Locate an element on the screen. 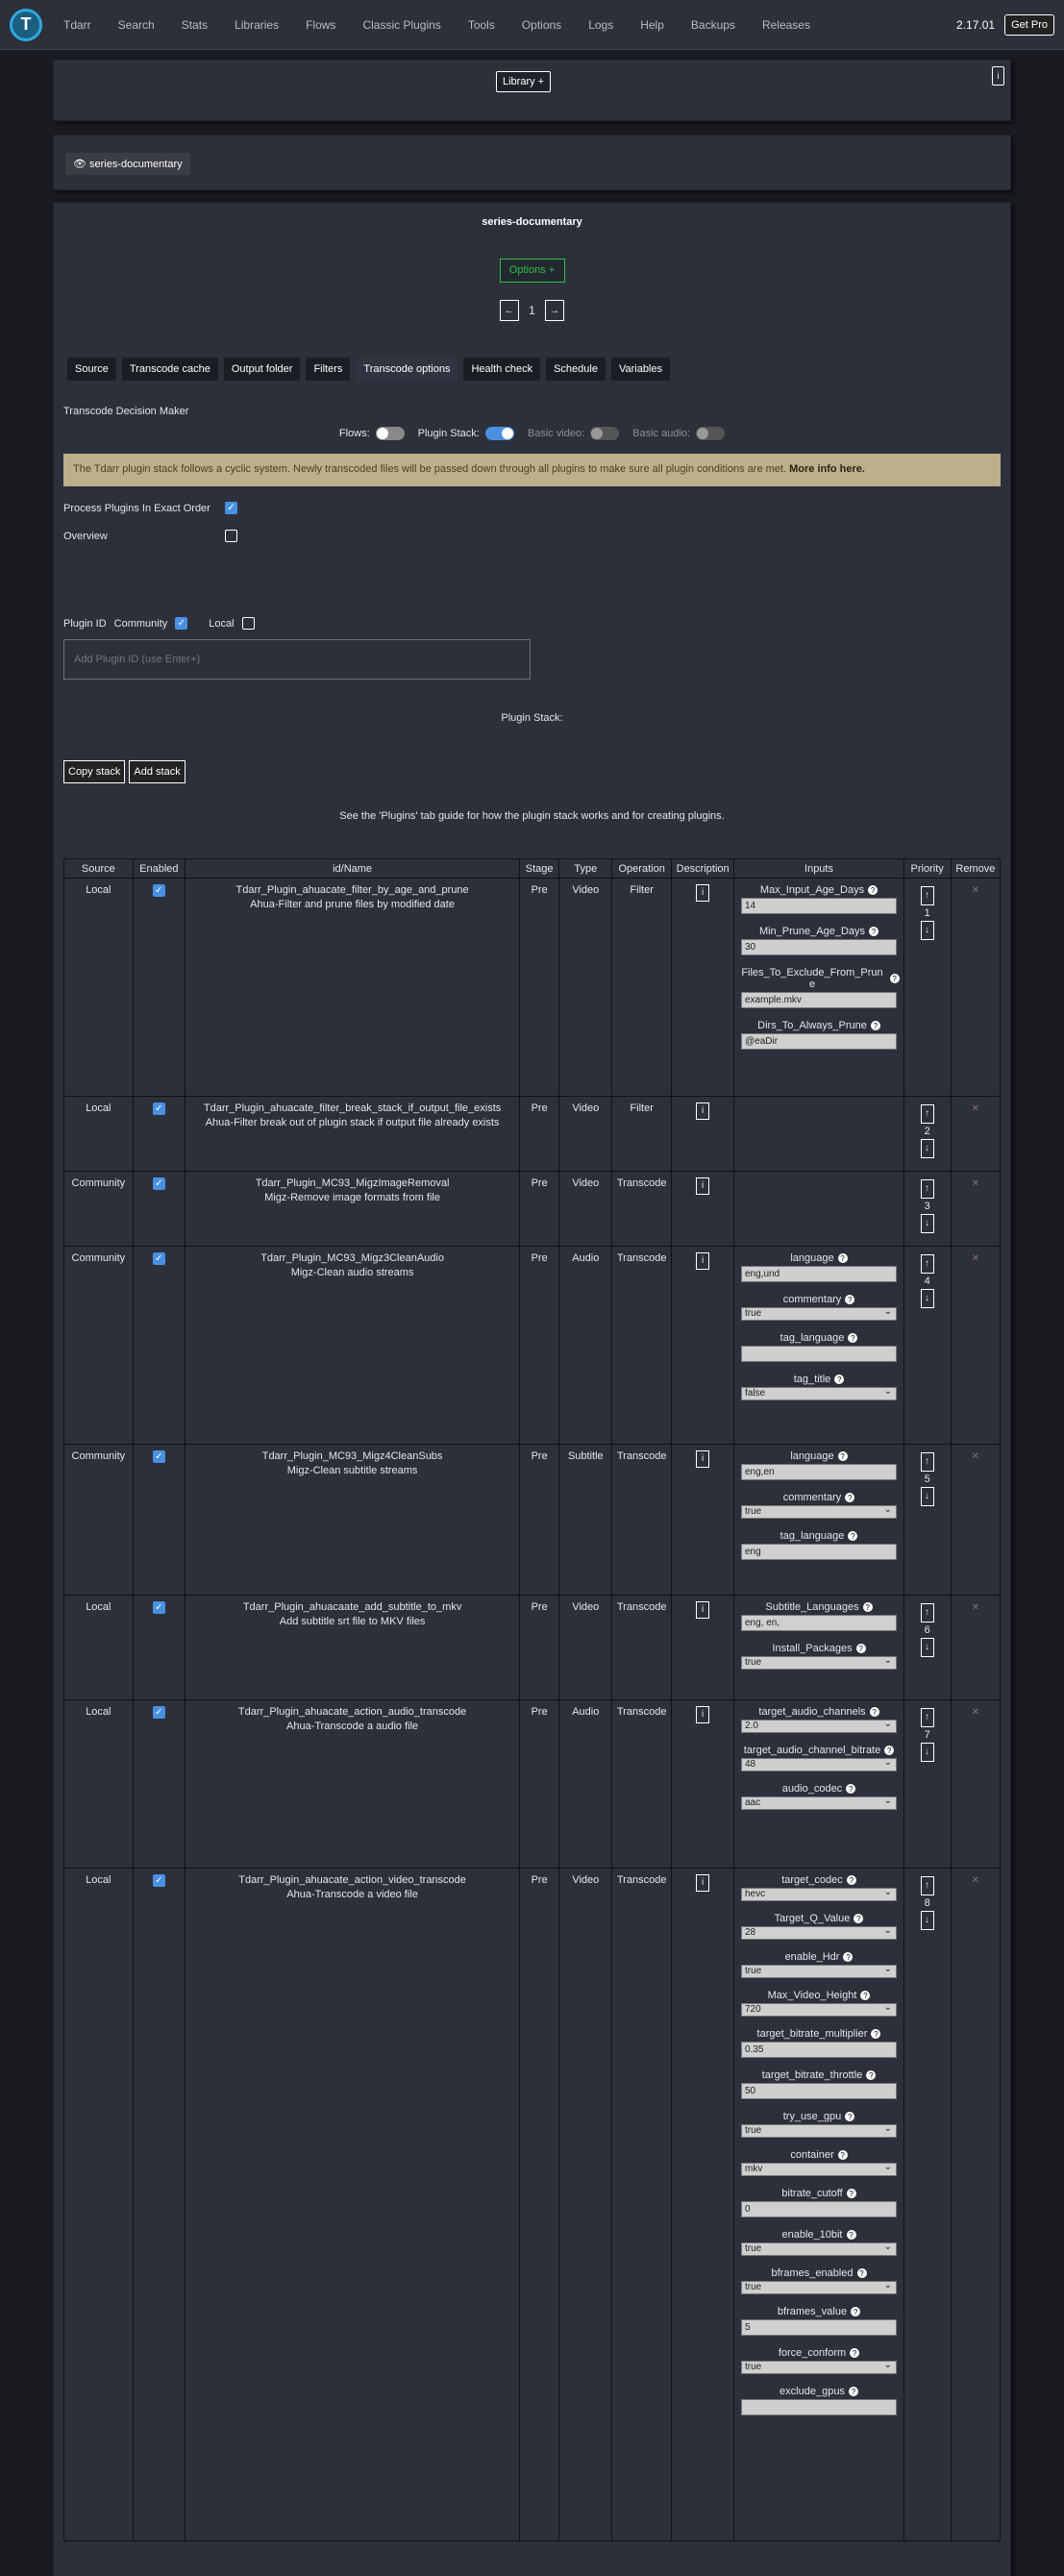 The height and width of the screenshot is (2576, 1064). input-field: eng, en, is located at coordinates (819, 1623).